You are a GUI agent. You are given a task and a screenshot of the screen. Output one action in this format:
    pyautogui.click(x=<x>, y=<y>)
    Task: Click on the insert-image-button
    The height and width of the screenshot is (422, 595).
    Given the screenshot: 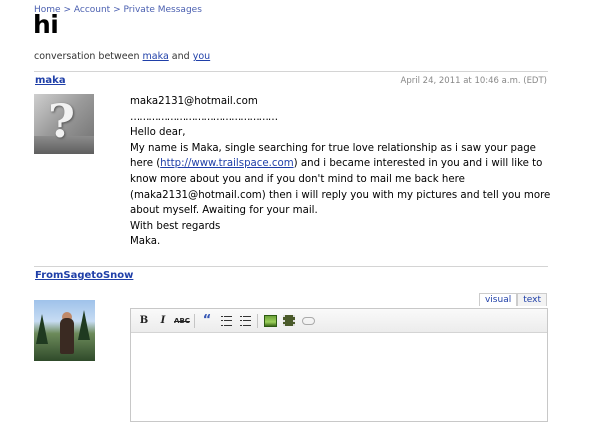 What is the action you would take?
    pyautogui.click(x=270, y=321)
    